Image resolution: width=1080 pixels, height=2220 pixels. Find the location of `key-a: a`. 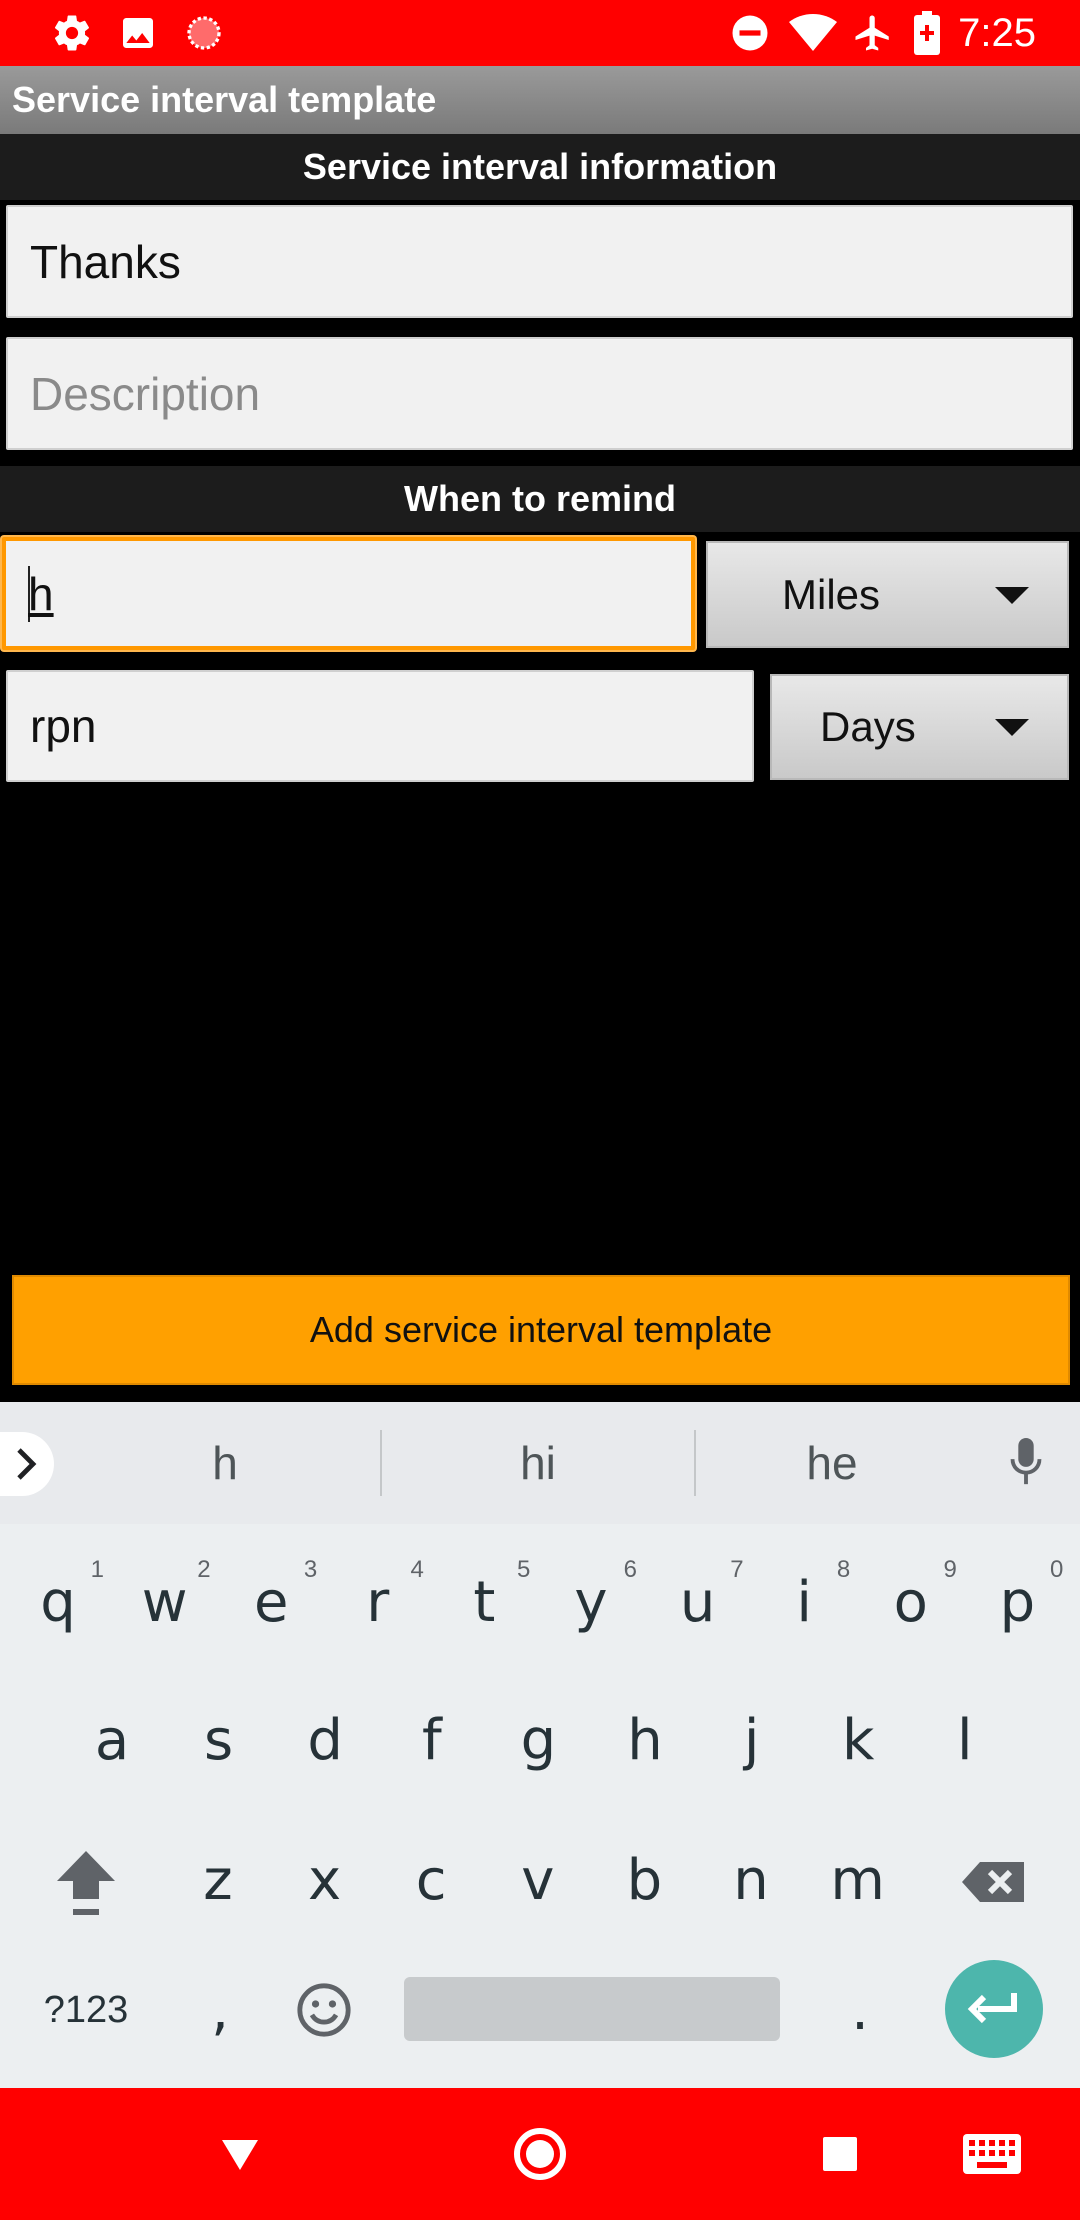

key-a: a is located at coordinates (112, 1740).